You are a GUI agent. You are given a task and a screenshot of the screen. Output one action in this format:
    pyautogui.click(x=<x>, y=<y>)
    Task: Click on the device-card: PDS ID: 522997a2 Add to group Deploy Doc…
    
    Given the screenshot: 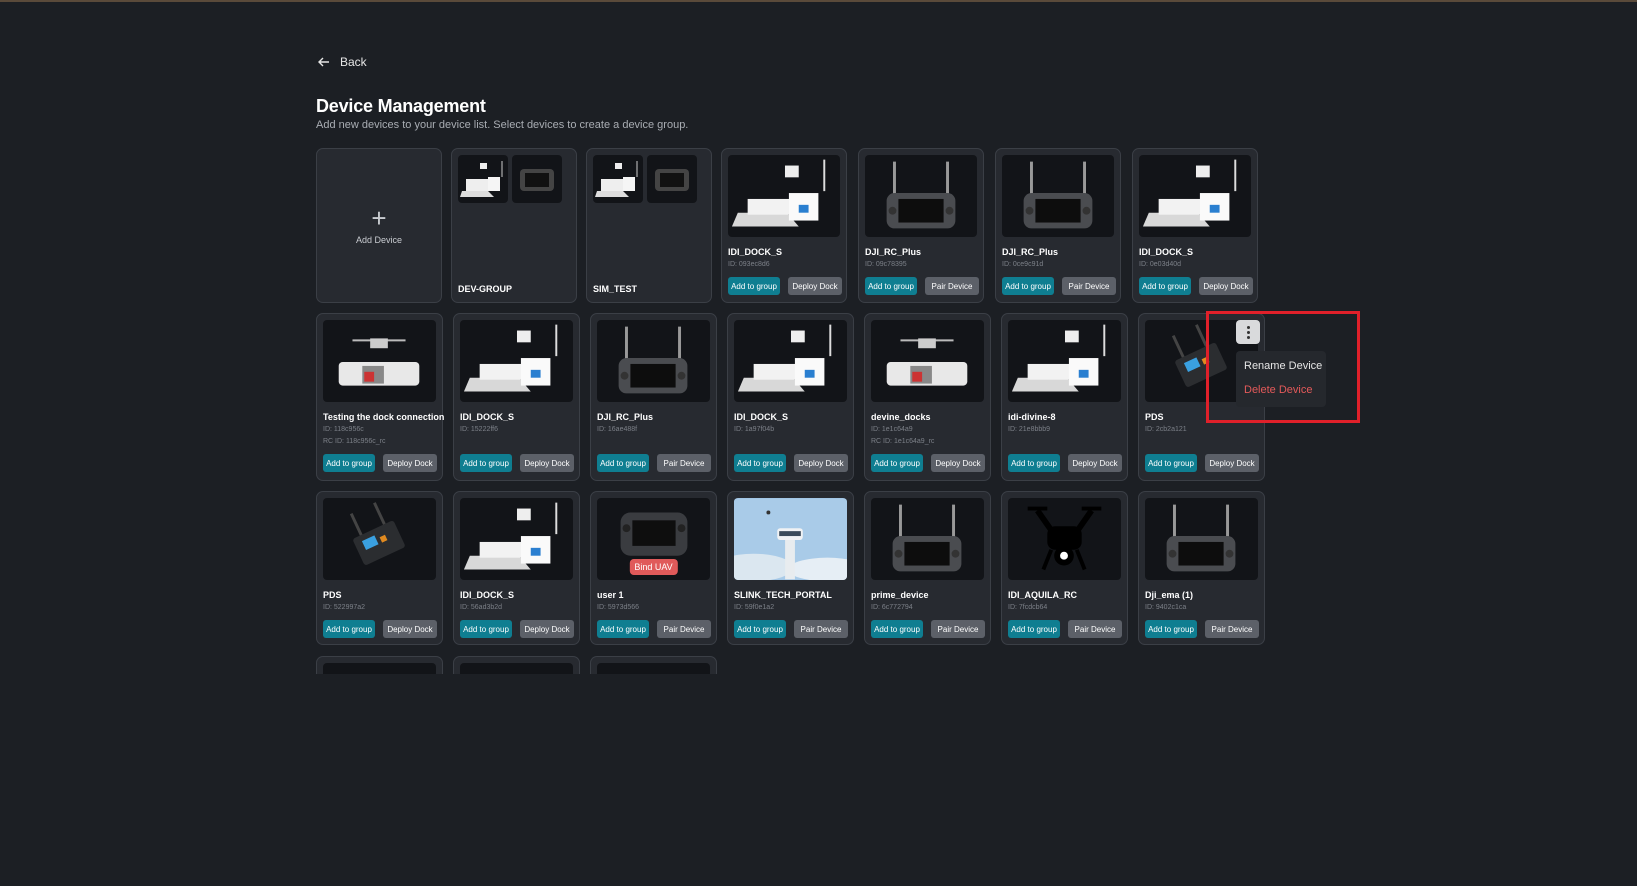 What is the action you would take?
    pyautogui.click(x=379, y=568)
    